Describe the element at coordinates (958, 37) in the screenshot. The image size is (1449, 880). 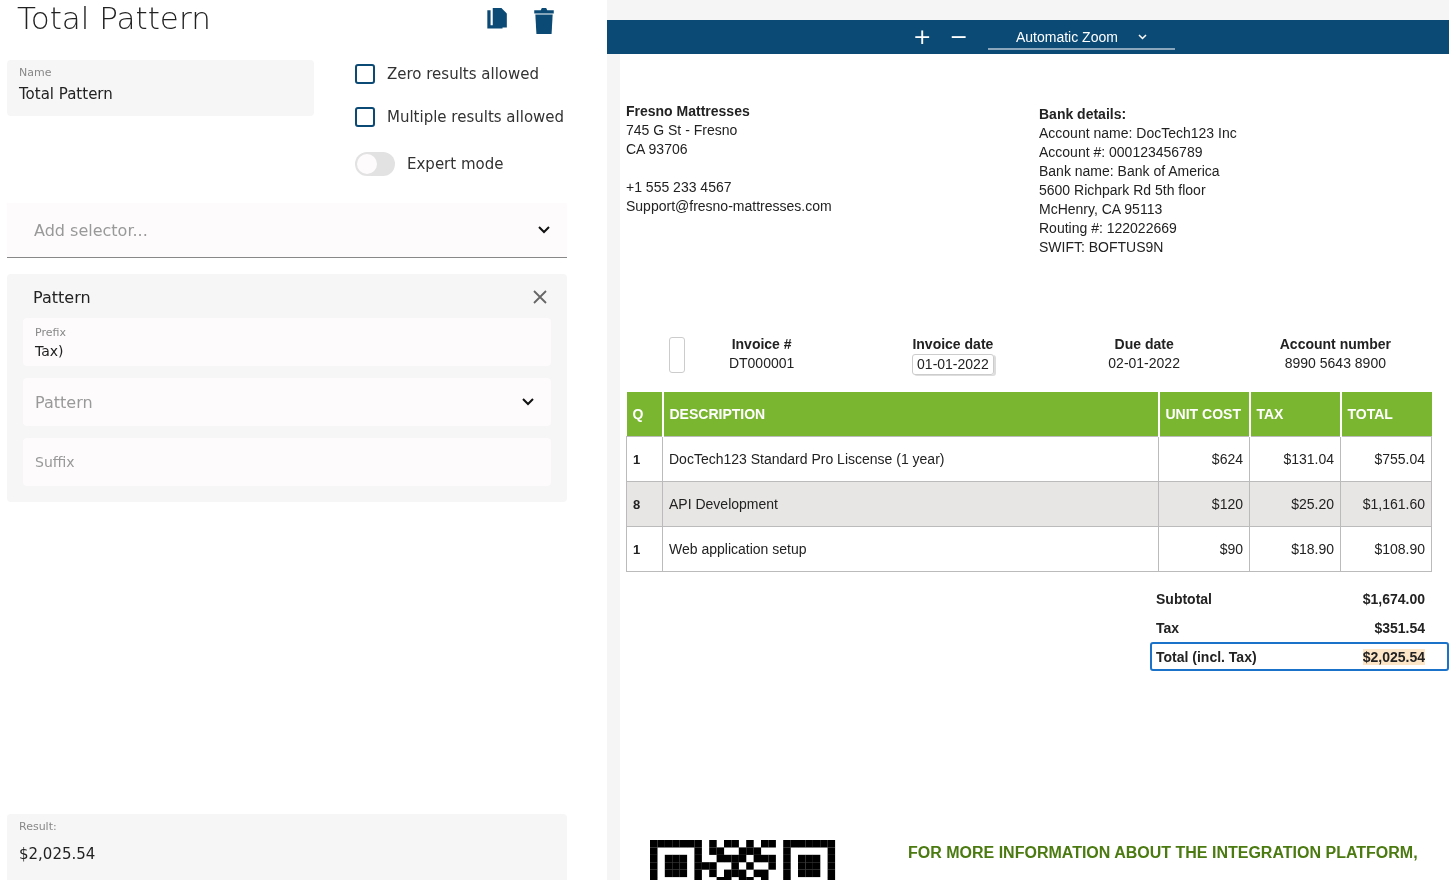
I see `zoom-out-button: −` at that location.